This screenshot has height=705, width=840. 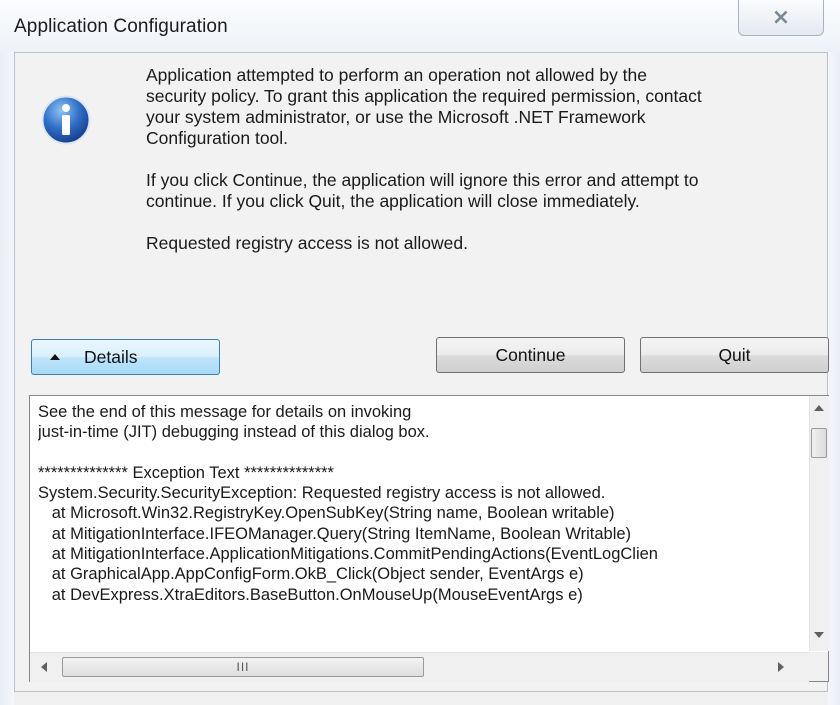 What do you see at coordinates (834, 378) in the screenshot?
I see `window-frame-right` at bounding box center [834, 378].